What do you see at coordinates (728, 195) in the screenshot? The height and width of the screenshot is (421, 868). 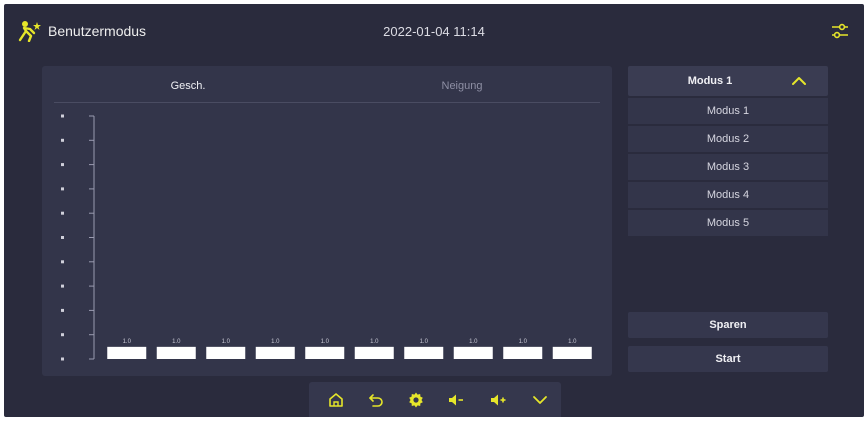 I see `mode-item-4: Modus 4` at bounding box center [728, 195].